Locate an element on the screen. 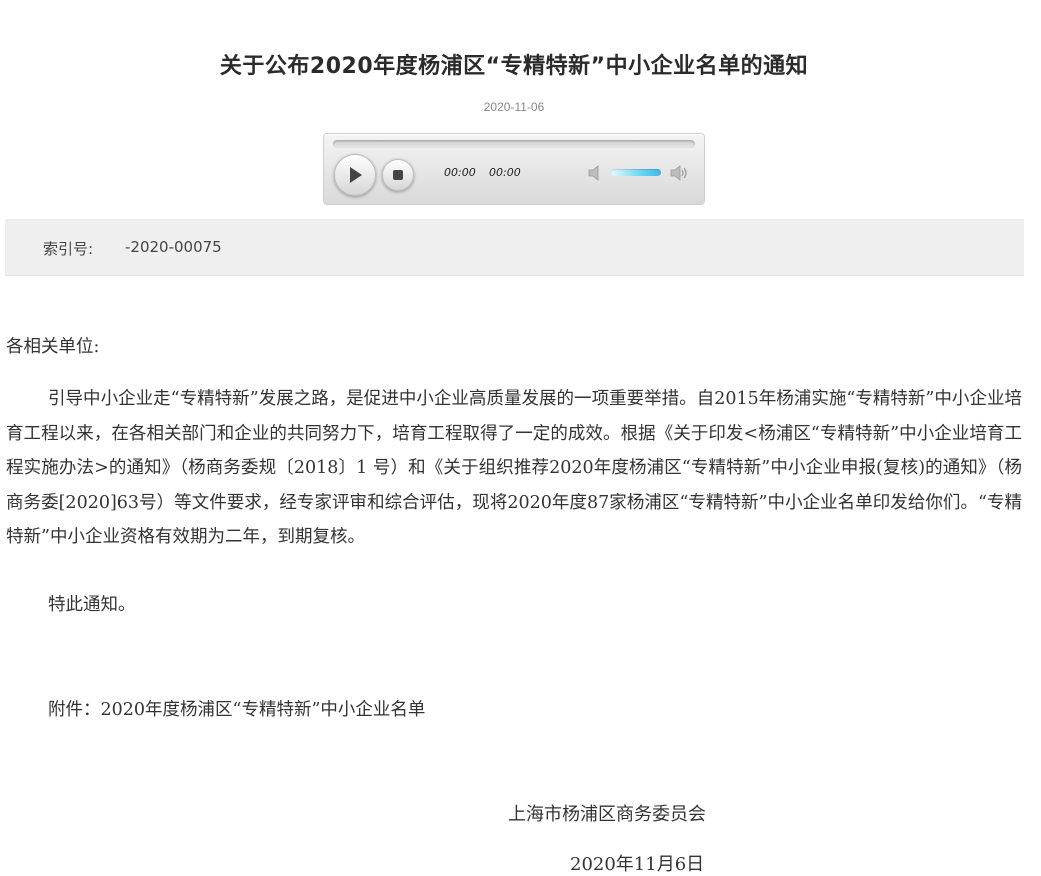 This screenshot has width=1041, height=876. attachment-link: 附件：2020年度杨浦区“专精特新”中小企业名单 is located at coordinates (544, 710).